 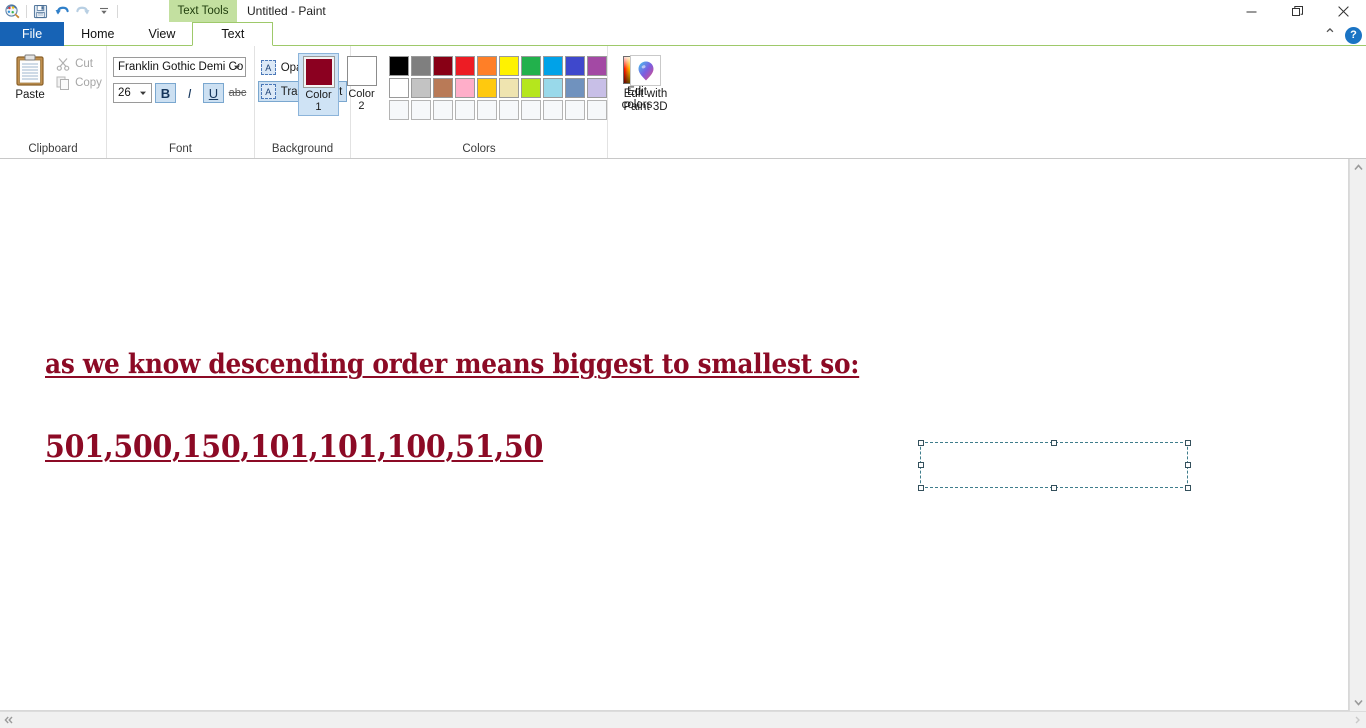 I want to click on palette-swatch-r1-c8, so click(x=553, y=66).